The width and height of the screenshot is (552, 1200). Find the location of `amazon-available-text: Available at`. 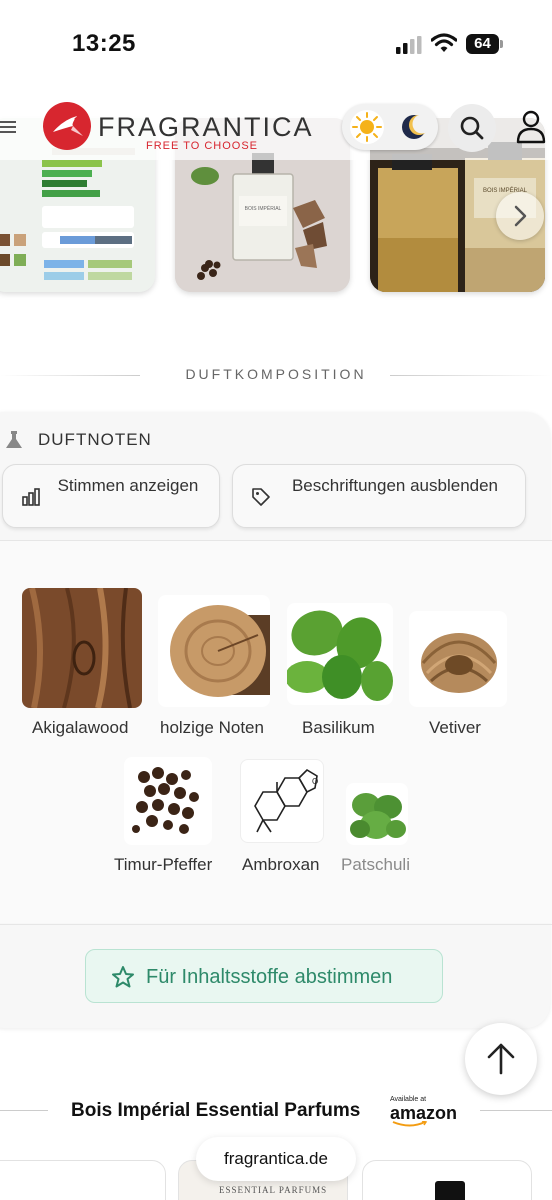

amazon-available-text: Available at is located at coordinates (408, 1099).